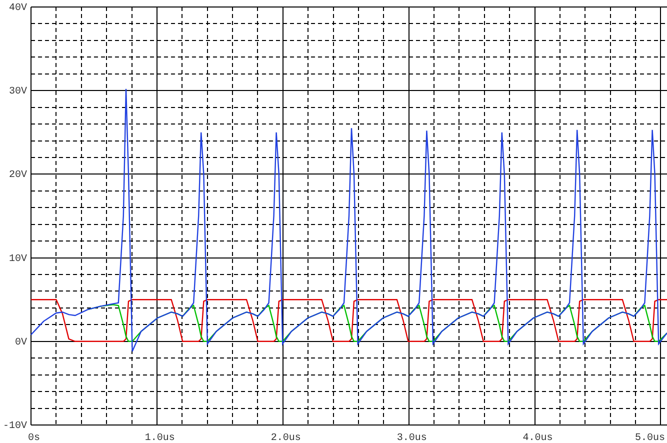  Describe the element at coordinates (17, 259) in the screenshot. I see `y-tick-label: 10V` at that location.